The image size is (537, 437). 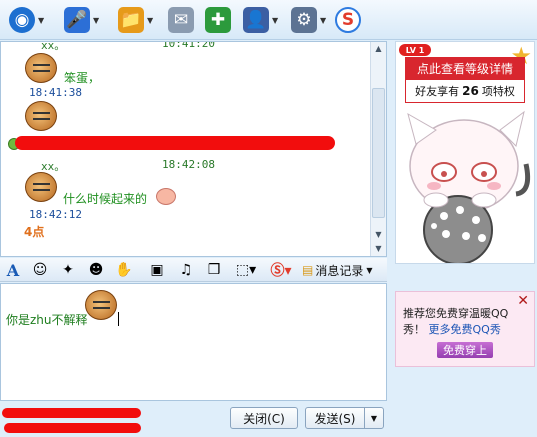 I want to click on font-icon: A, so click(x=13, y=270).